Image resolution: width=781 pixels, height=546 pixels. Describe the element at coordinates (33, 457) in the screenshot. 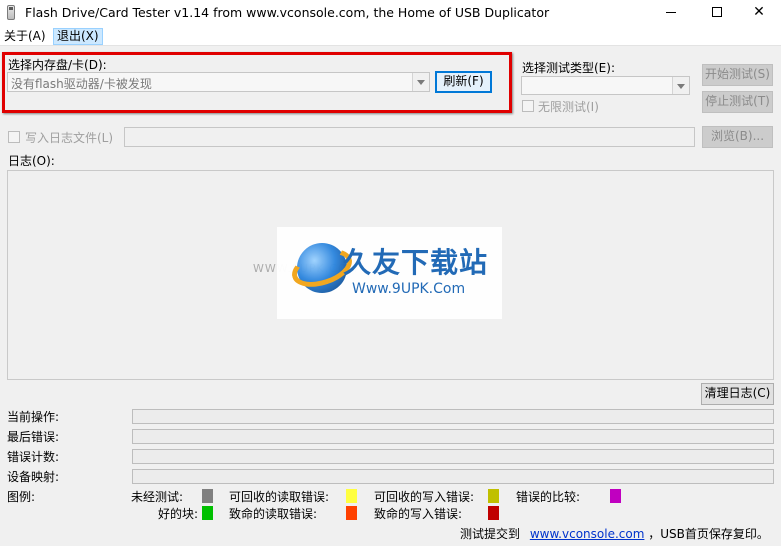

I see `error-count-label: 错误计数:` at that location.